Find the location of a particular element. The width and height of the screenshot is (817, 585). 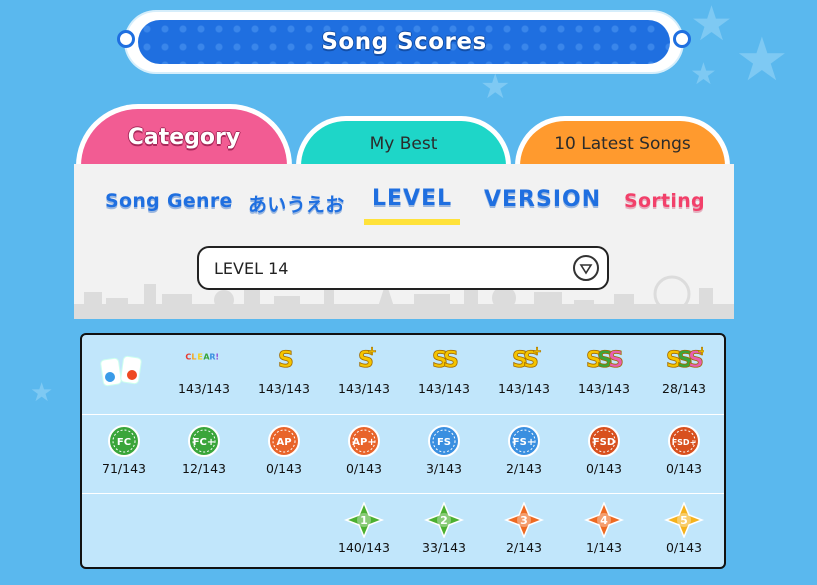

score-cell: FSD+ 0/143 is located at coordinates (684, 454).